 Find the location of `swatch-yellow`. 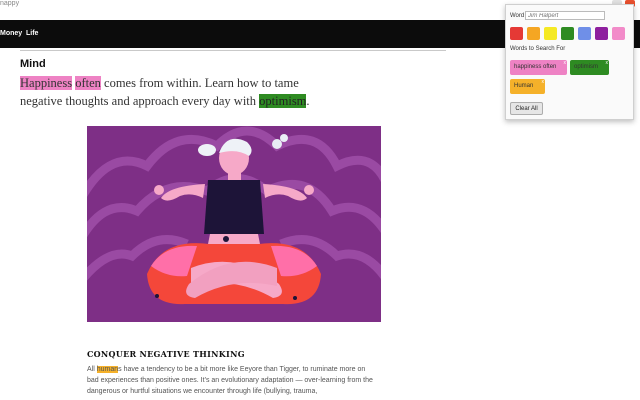

swatch-yellow is located at coordinates (550, 33).